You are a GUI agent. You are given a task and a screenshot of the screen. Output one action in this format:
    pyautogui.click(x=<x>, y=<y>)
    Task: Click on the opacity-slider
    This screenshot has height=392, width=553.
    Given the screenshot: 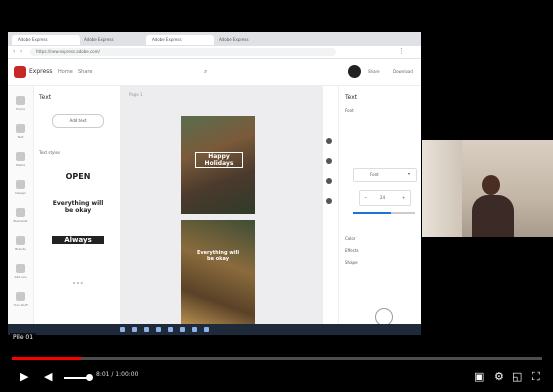 What is the action you would take?
    pyautogui.click(x=384, y=213)
    